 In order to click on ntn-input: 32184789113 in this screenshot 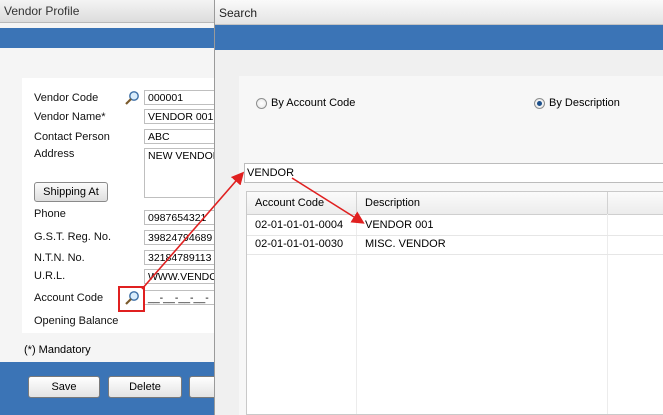, I will do `click(179, 257)`.